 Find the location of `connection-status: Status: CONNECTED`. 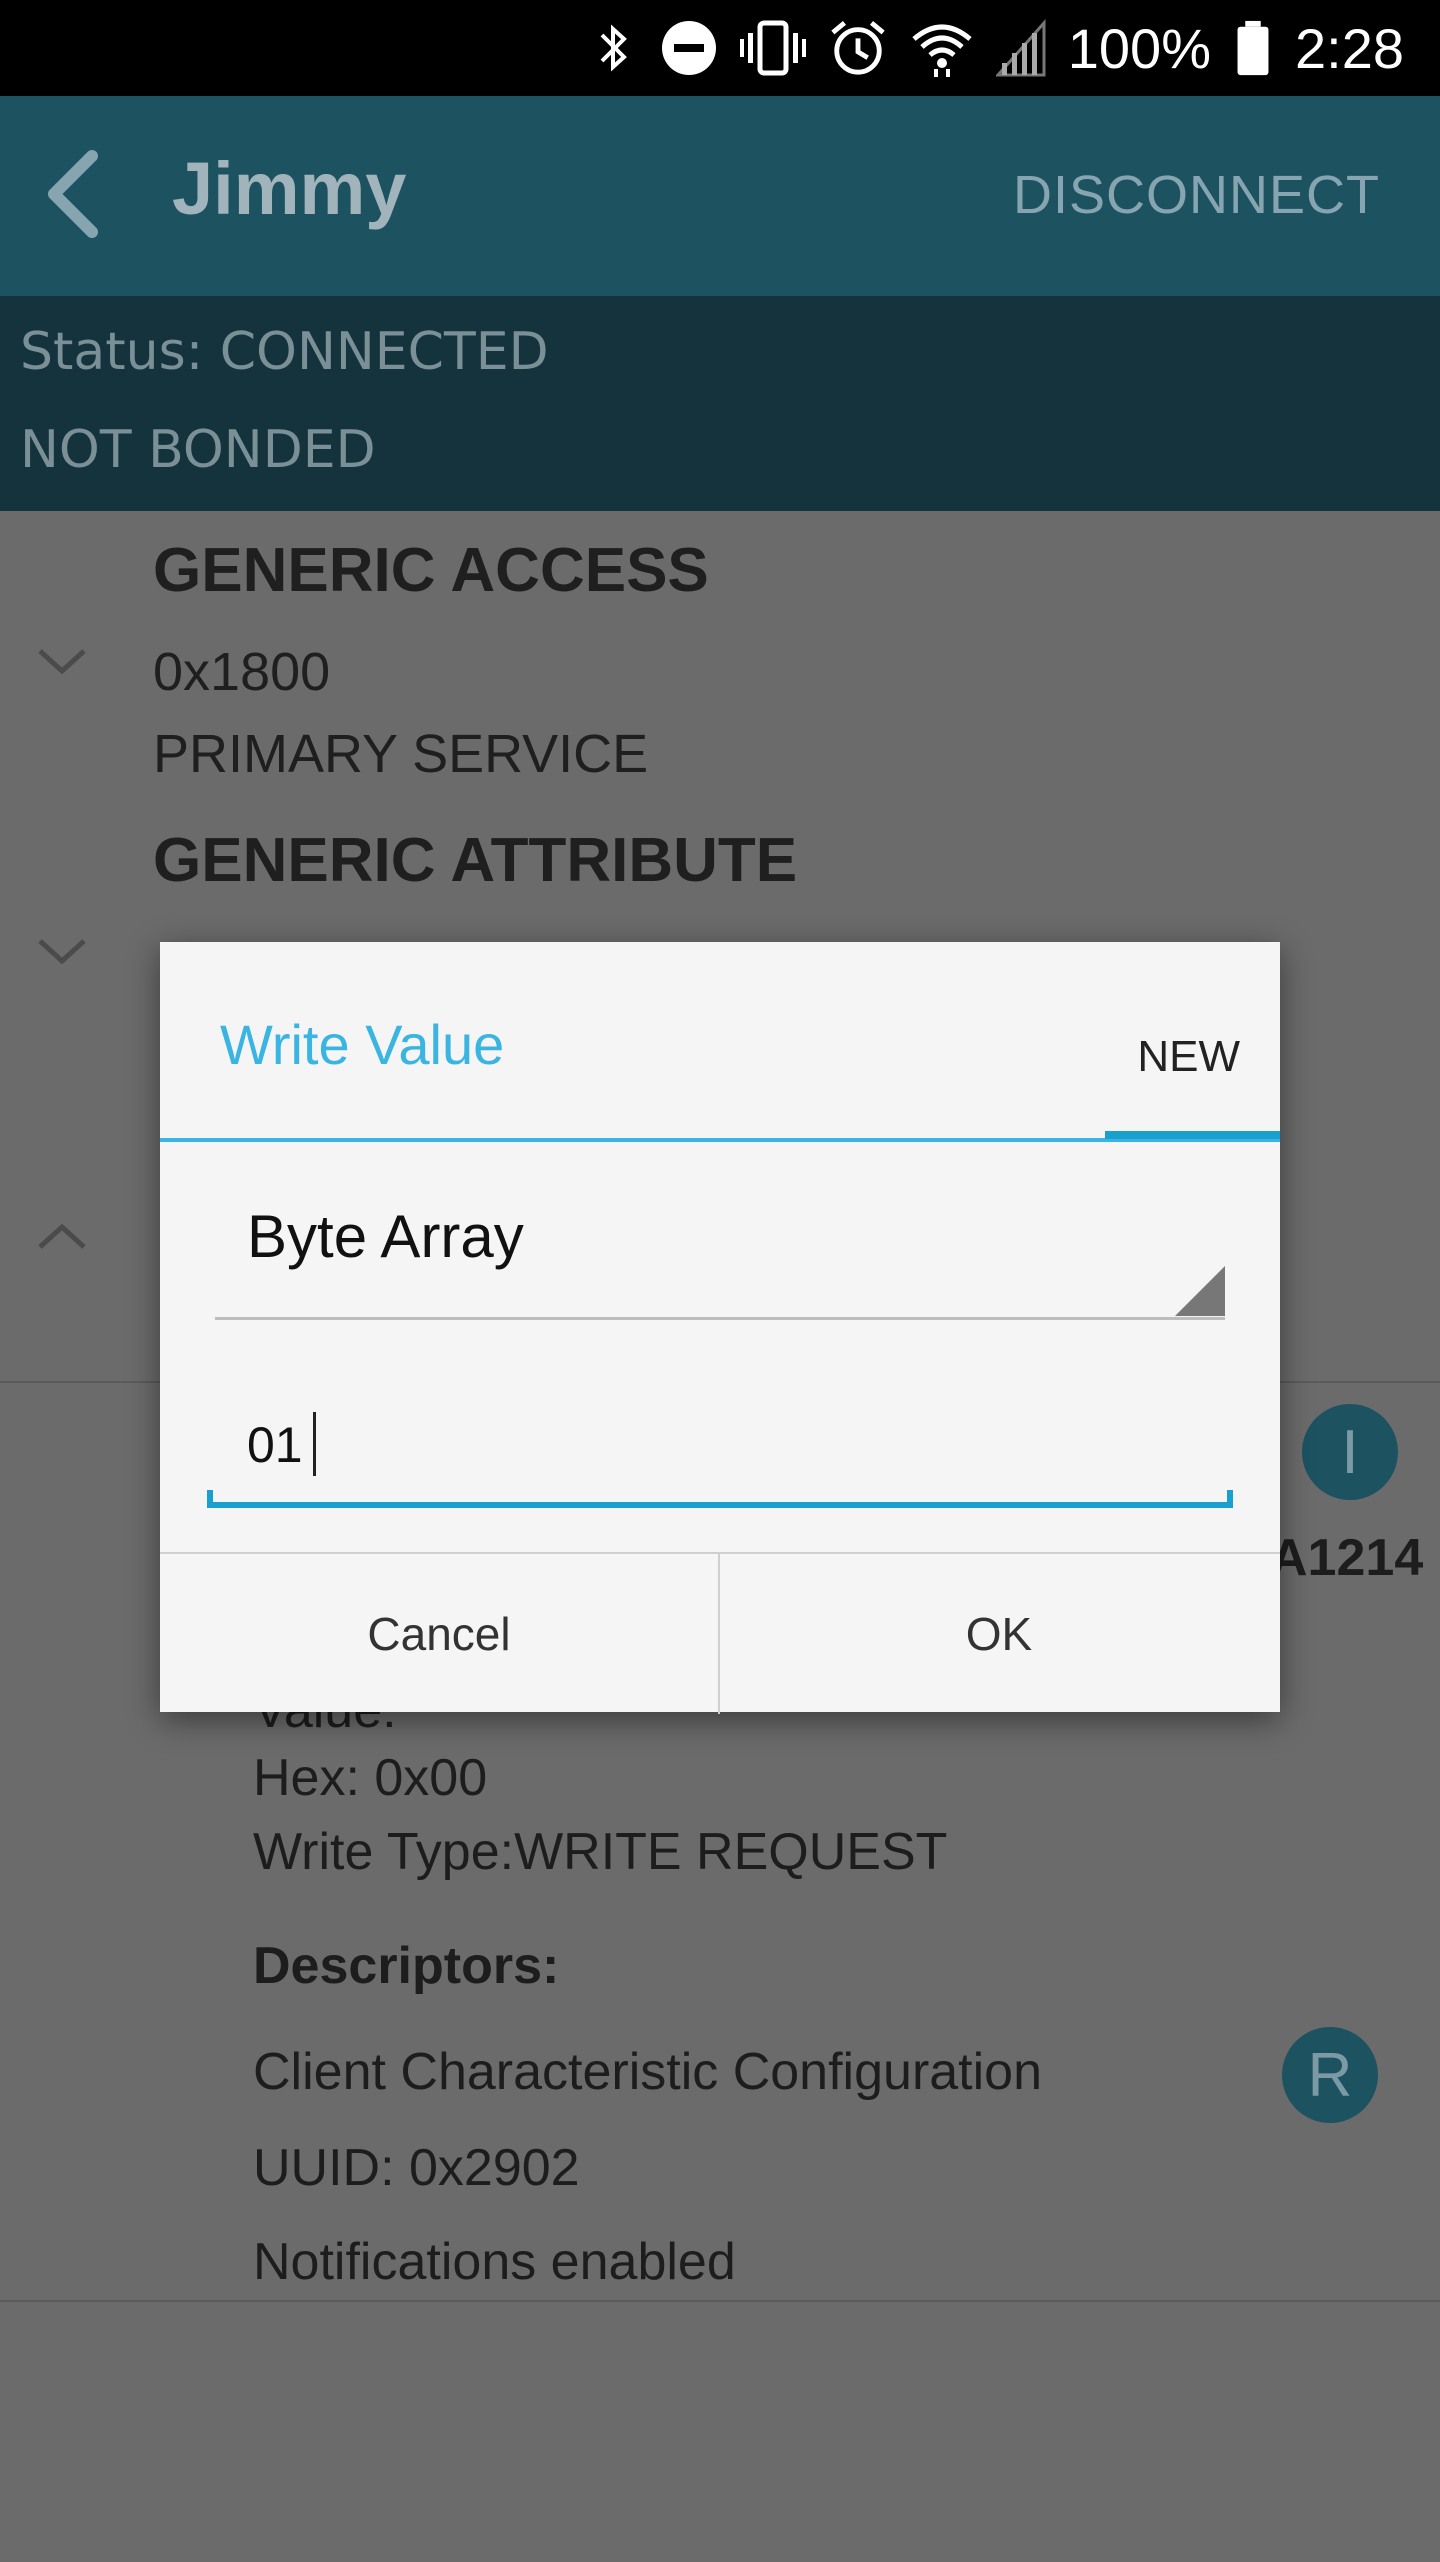

connection-status: Status: CONNECTED is located at coordinates (284, 352).